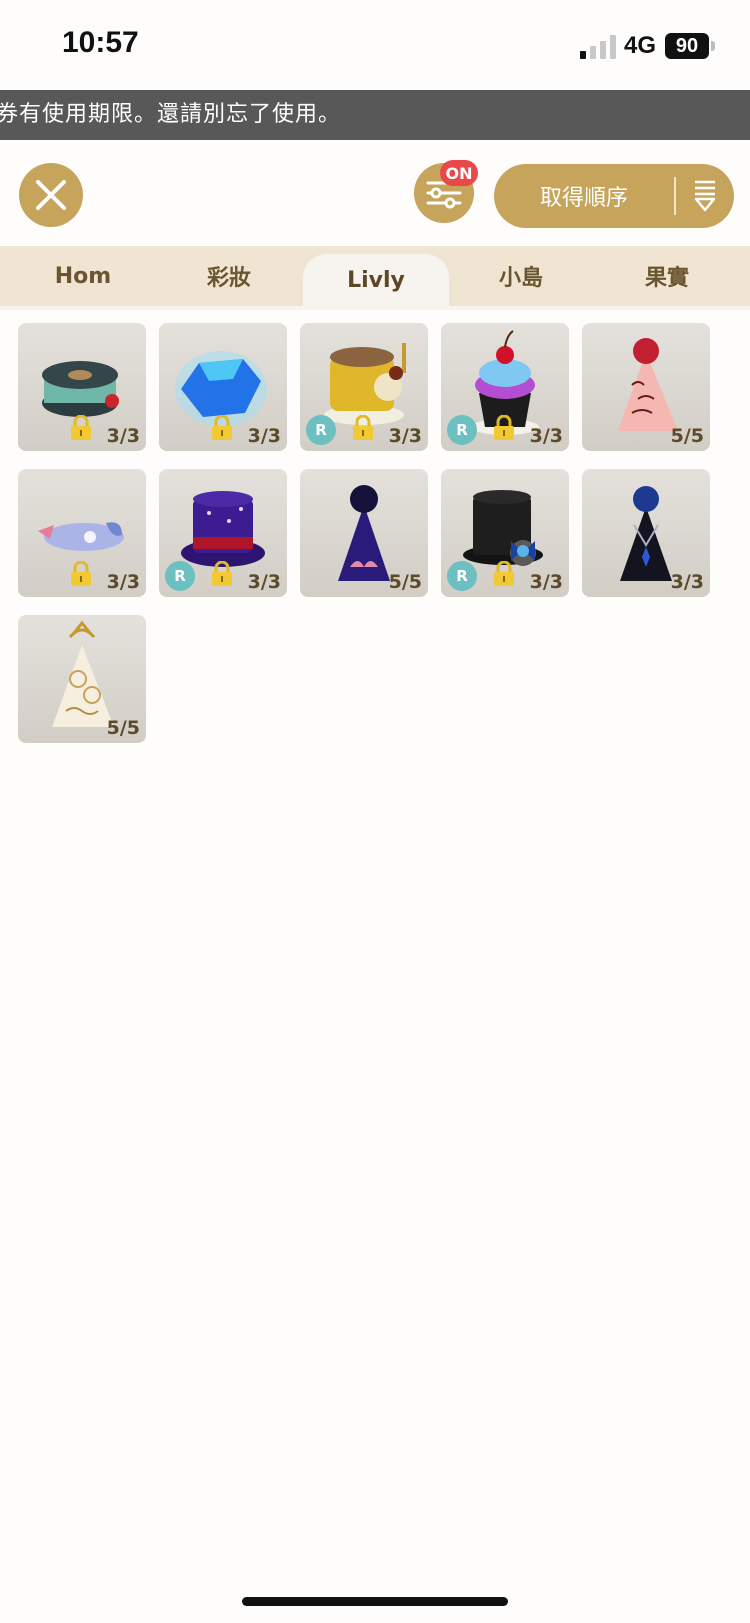 Image resolution: width=750 pixels, height=1623 pixels. Describe the element at coordinates (376, 280) in the screenshot. I see `tab-livly: Livly` at that location.